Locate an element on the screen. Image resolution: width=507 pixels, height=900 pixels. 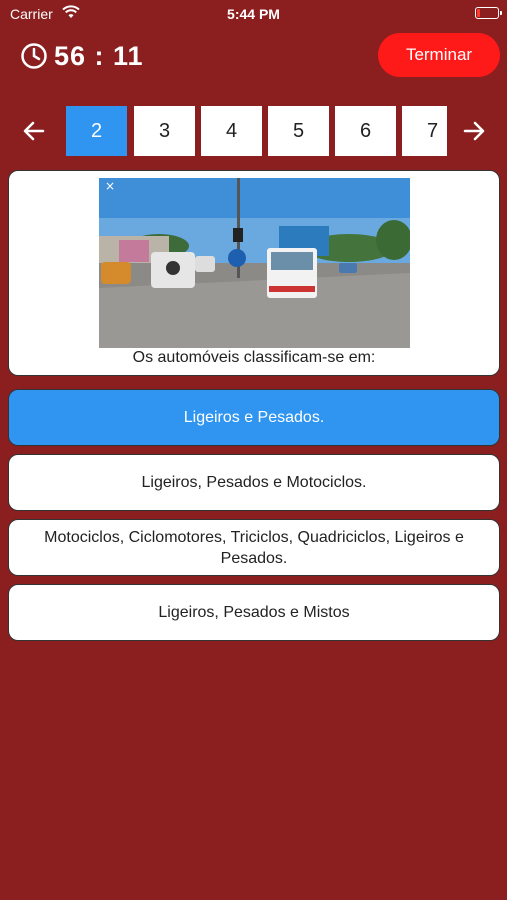
page-list: 2 3 4 5 6 7 is located at coordinates (256, 131).